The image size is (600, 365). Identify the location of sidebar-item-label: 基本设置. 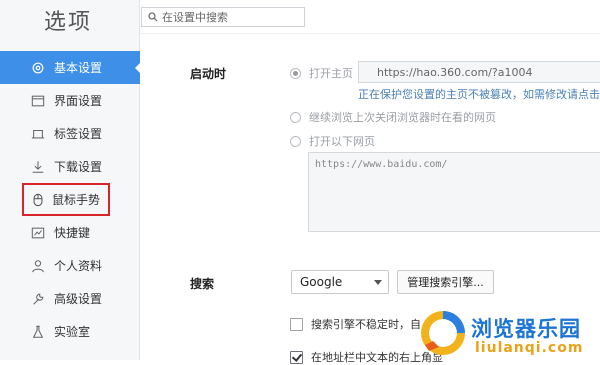
(78, 68).